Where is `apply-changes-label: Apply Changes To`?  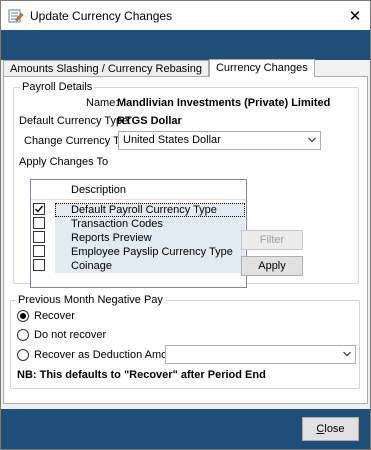
apply-changes-label: Apply Changes To is located at coordinates (64, 162).